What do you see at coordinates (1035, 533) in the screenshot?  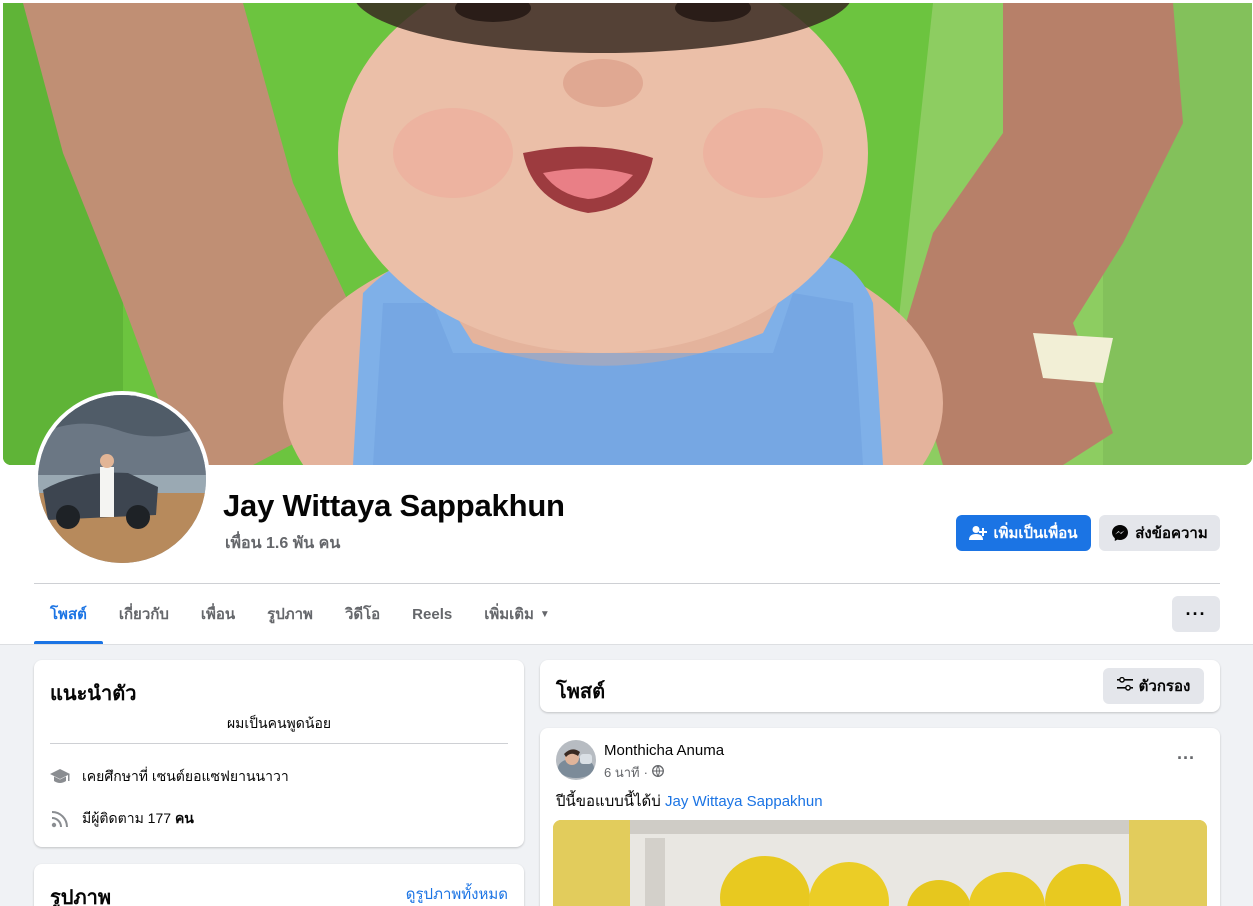 I see `add-friend-label: เพิ่มเป็นเพื่อน` at bounding box center [1035, 533].